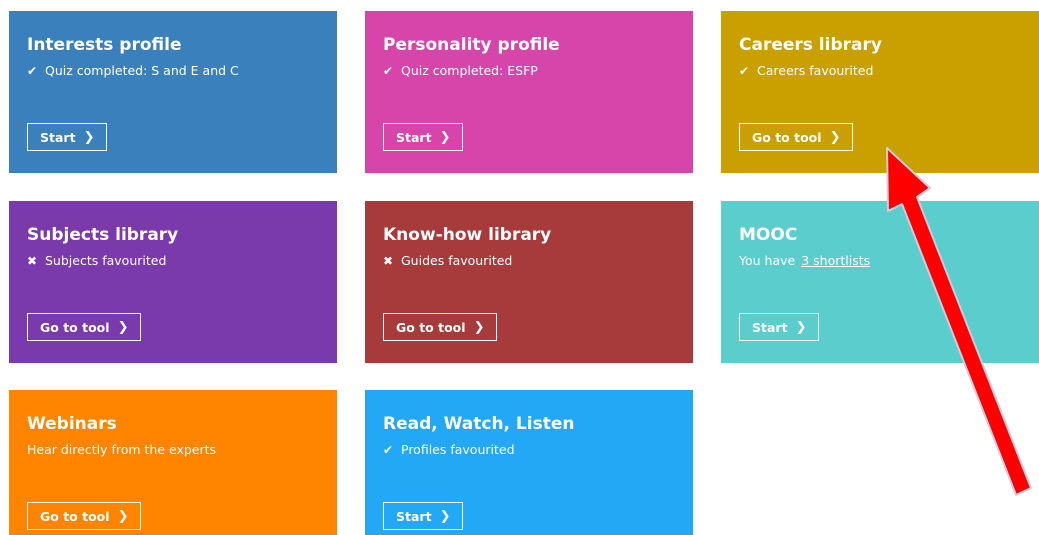  I want to click on status-text: Careers favourited, so click(815, 70).